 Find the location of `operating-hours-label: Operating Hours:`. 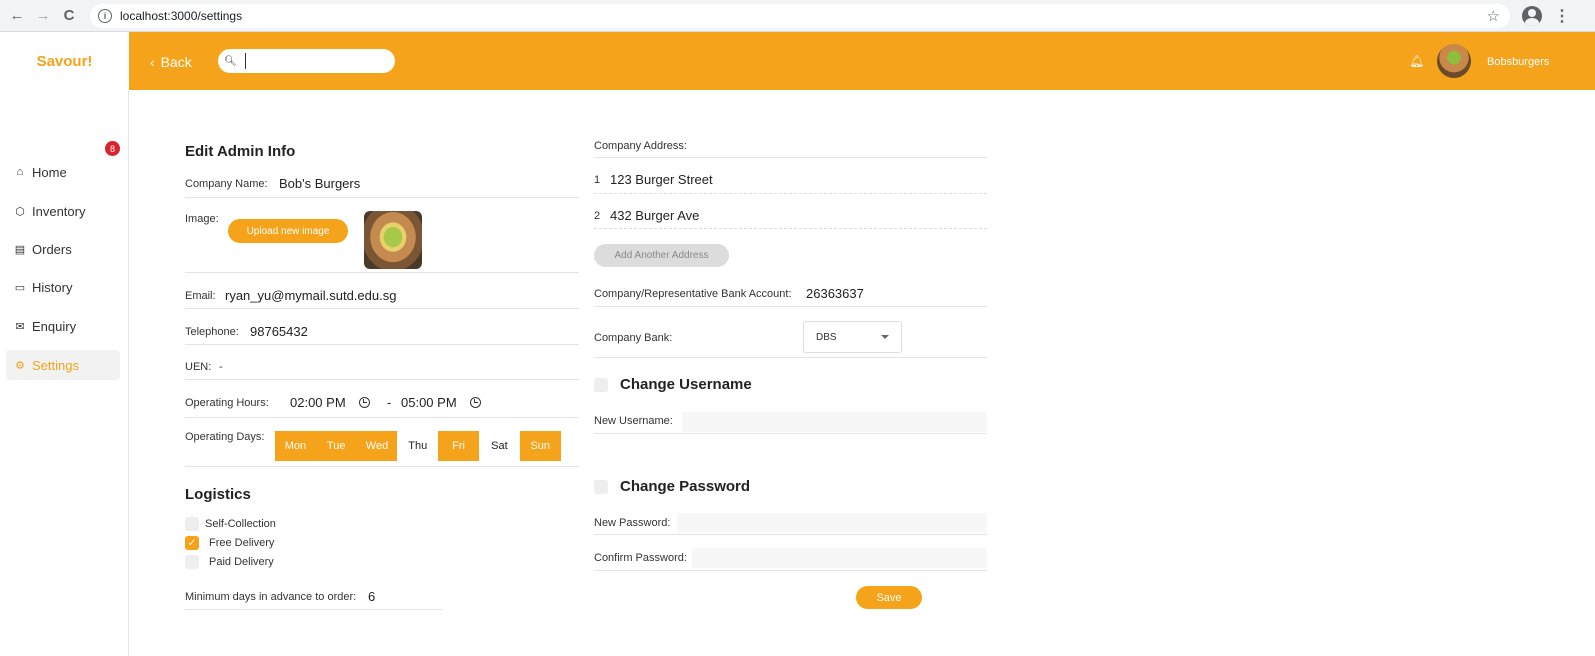

operating-hours-label: Operating Hours: is located at coordinates (227, 403).